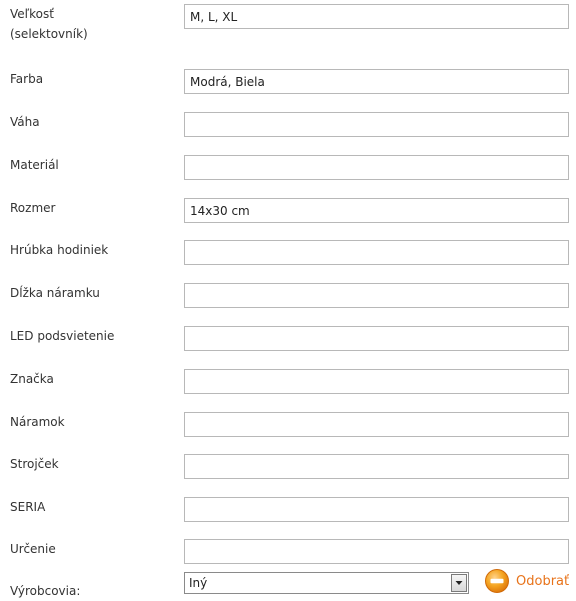 The image size is (576, 601). What do you see at coordinates (34, 464) in the screenshot?
I see `field-label-movement: Strojček` at bounding box center [34, 464].